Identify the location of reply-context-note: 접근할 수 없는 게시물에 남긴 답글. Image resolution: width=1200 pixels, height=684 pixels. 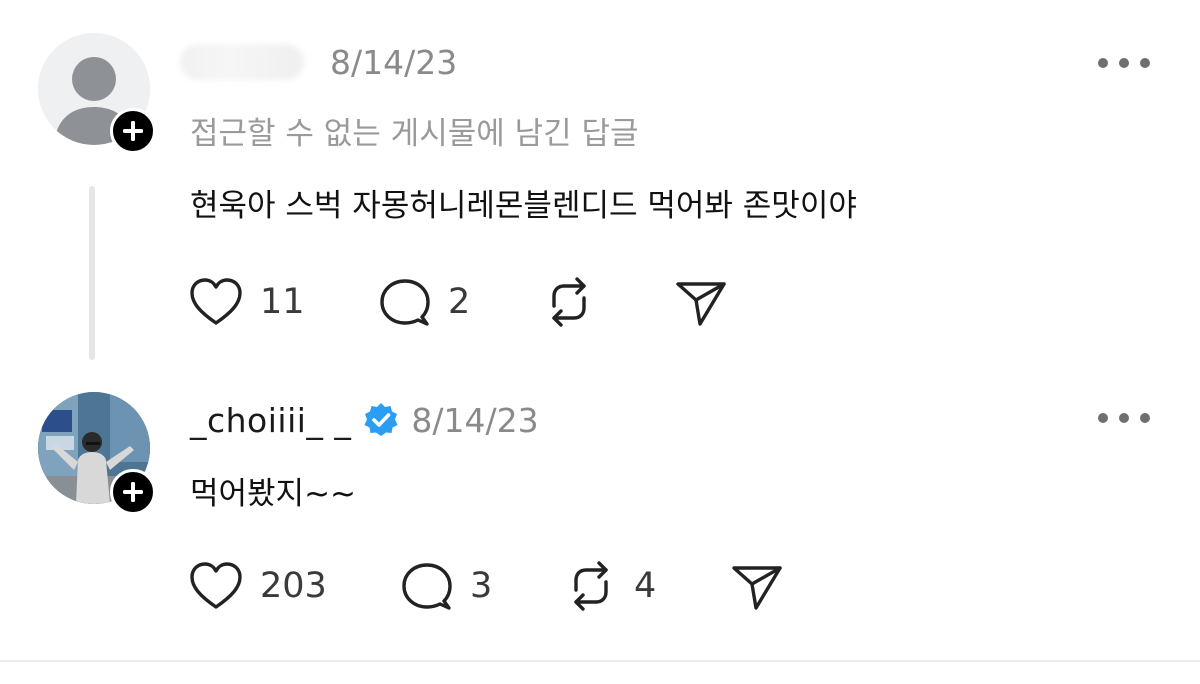
(414, 134).